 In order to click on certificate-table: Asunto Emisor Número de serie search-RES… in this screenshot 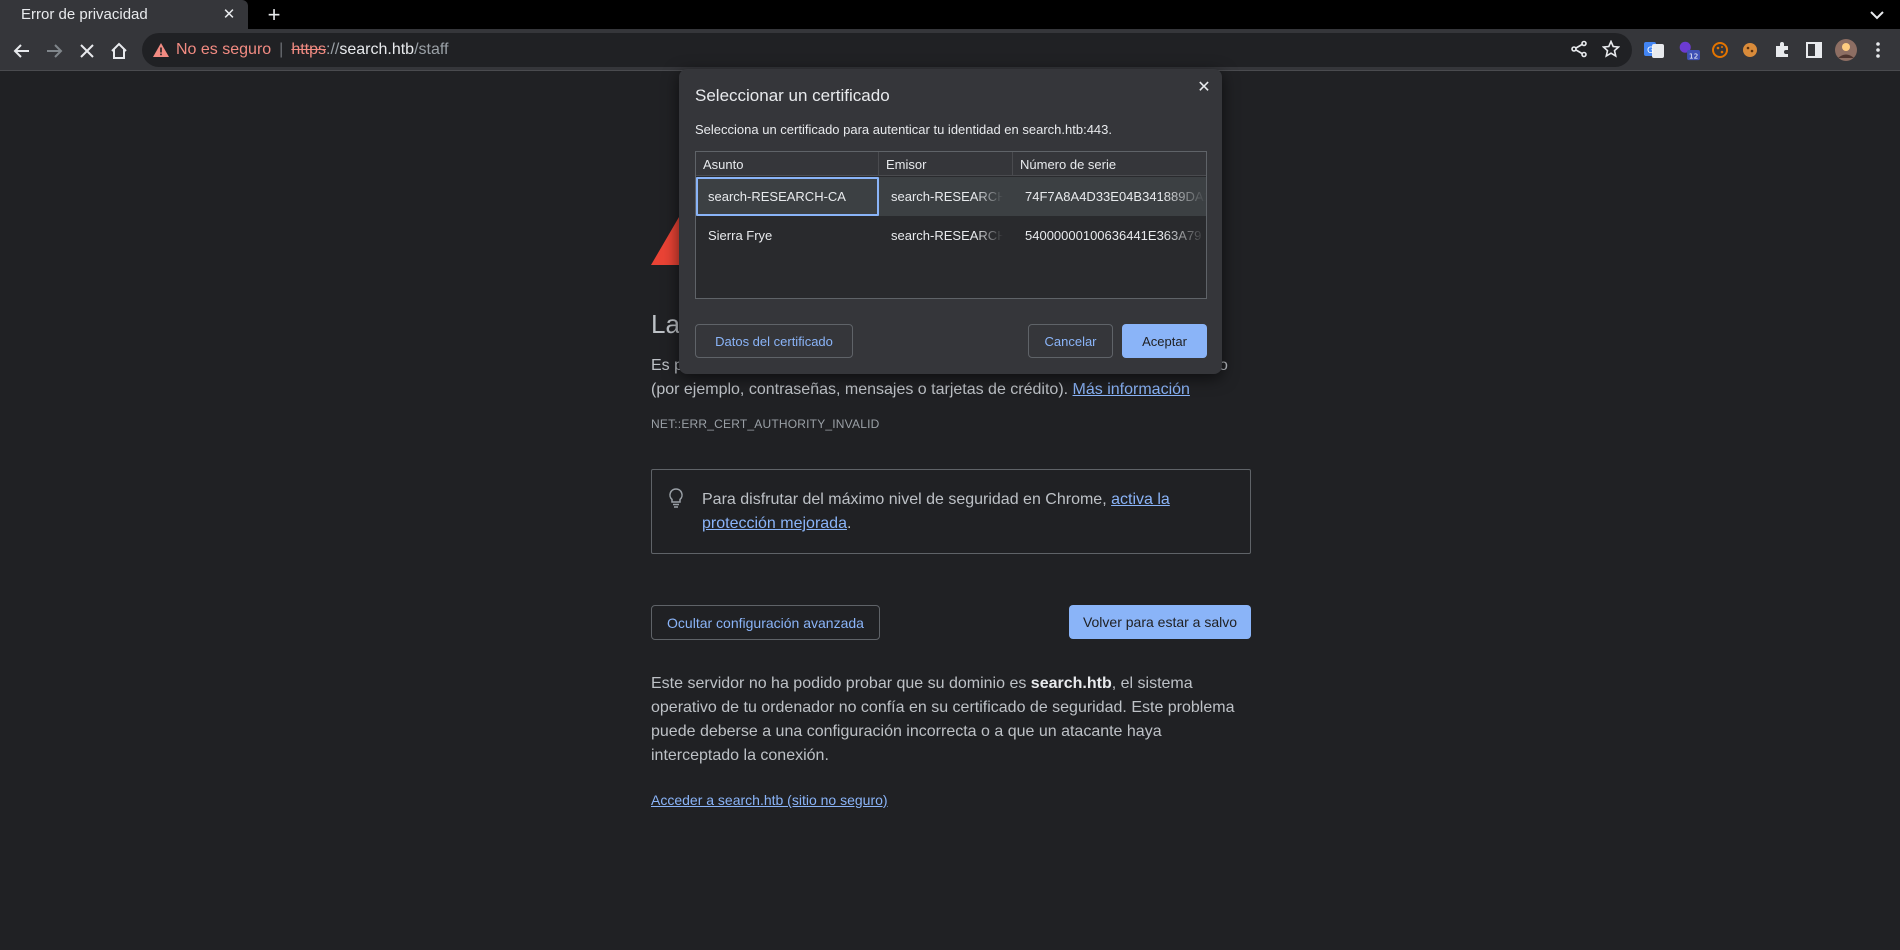, I will do `click(951, 225)`.